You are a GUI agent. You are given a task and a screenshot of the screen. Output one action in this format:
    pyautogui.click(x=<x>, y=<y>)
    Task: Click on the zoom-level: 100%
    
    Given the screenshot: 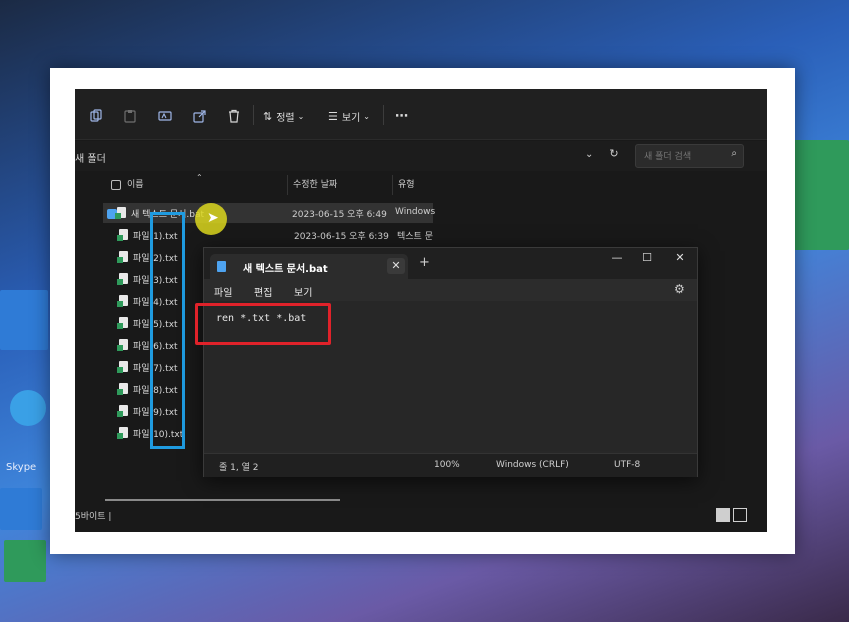 What is the action you would take?
    pyautogui.click(x=447, y=465)
    